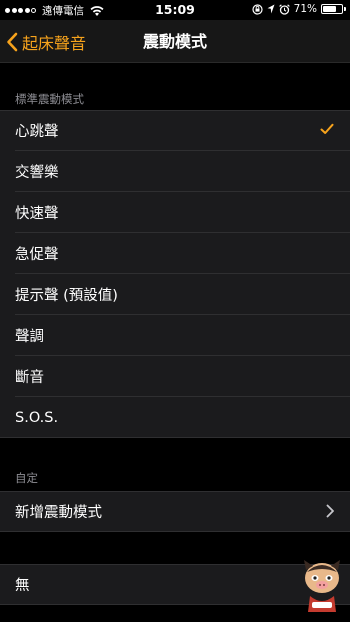  What do you see at coordinates (29, 337) in the screenshot?
I see `option-label: 聲調` at bounding box center [29, 337].